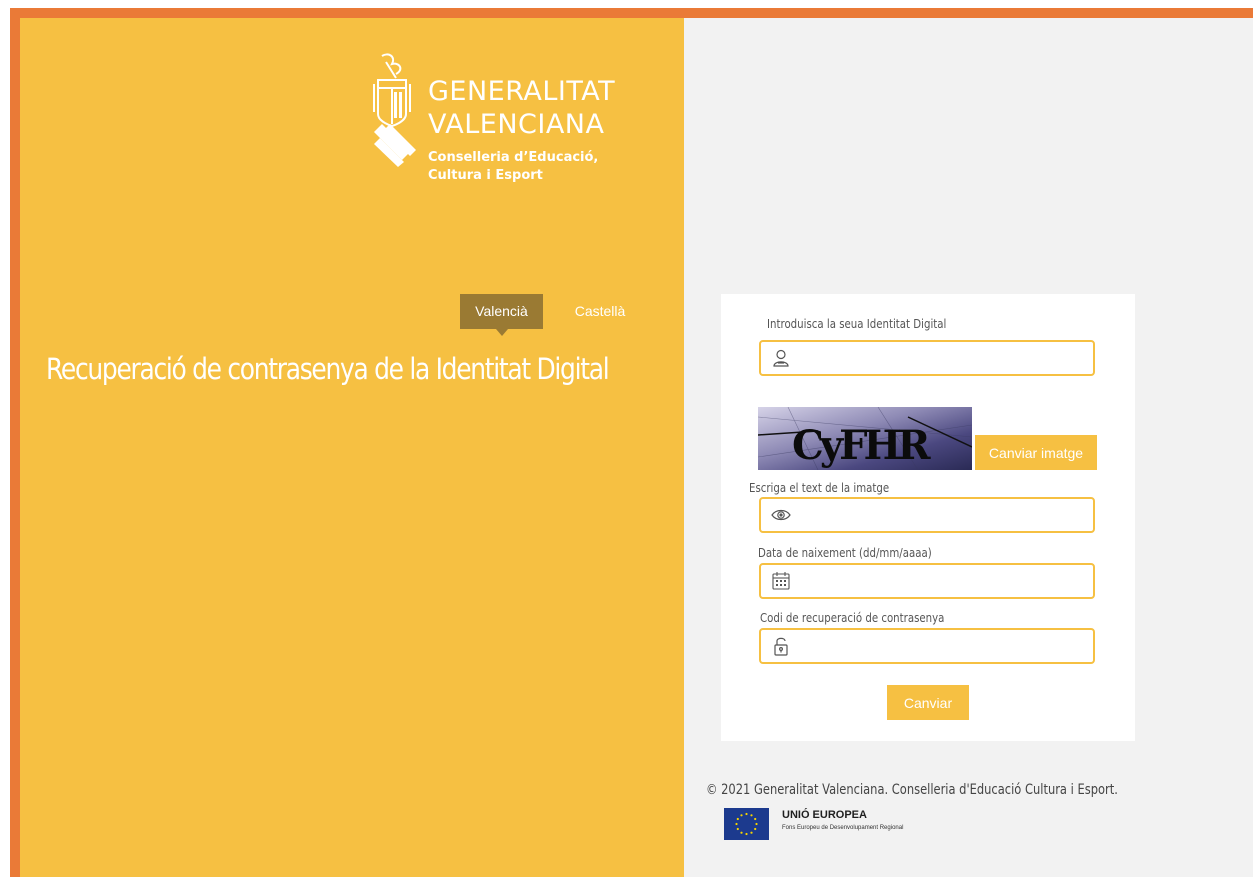 Image resolution: width=1253 pixels, height=880 pixels. I want to click on change-image-button: Canviar imatge, so click(1036, 452).